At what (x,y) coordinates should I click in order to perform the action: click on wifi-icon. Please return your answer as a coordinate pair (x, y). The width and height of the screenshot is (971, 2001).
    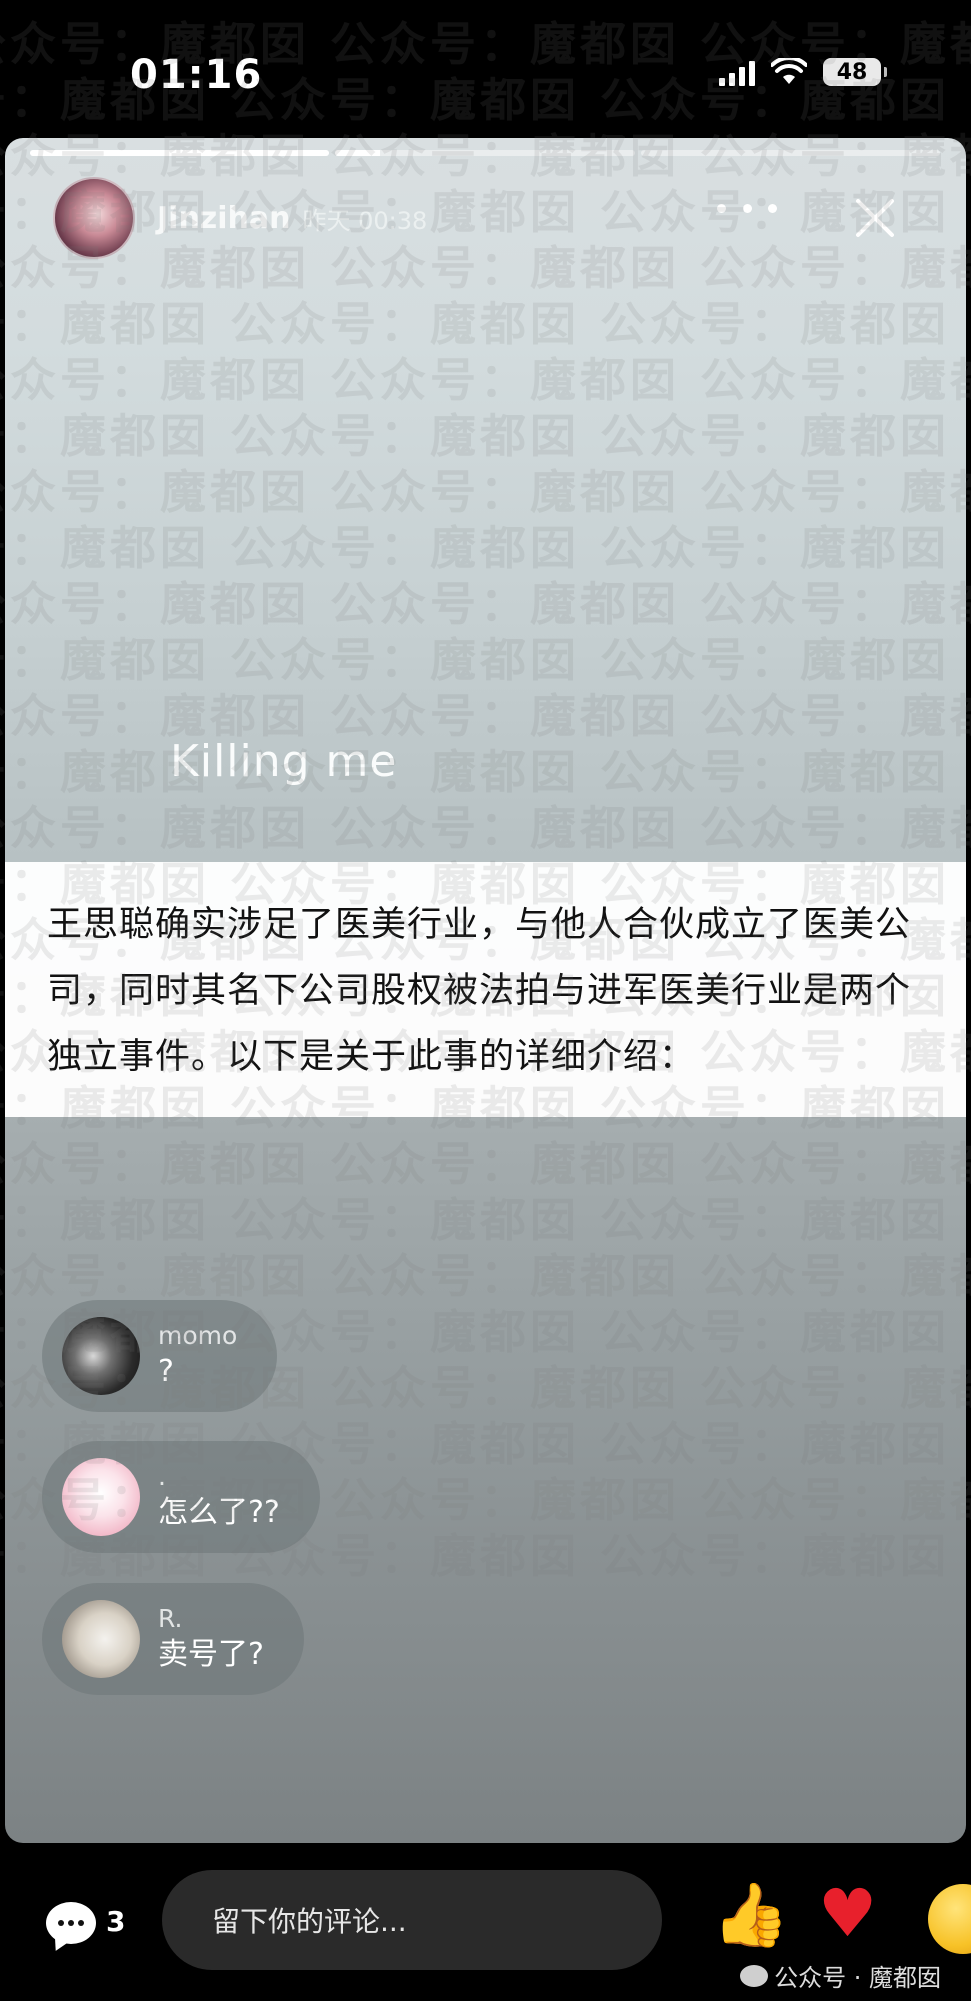
    Looking at the image, I should click on (789, 71).